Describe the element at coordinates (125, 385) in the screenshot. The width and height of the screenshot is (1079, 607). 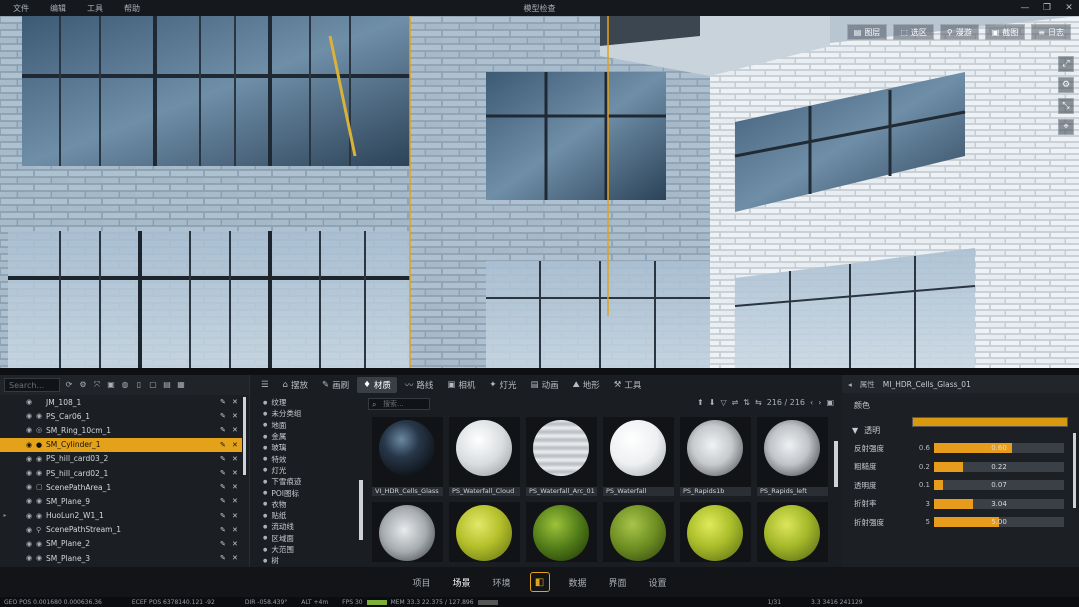
I see `group-icon: ◍` at that location.